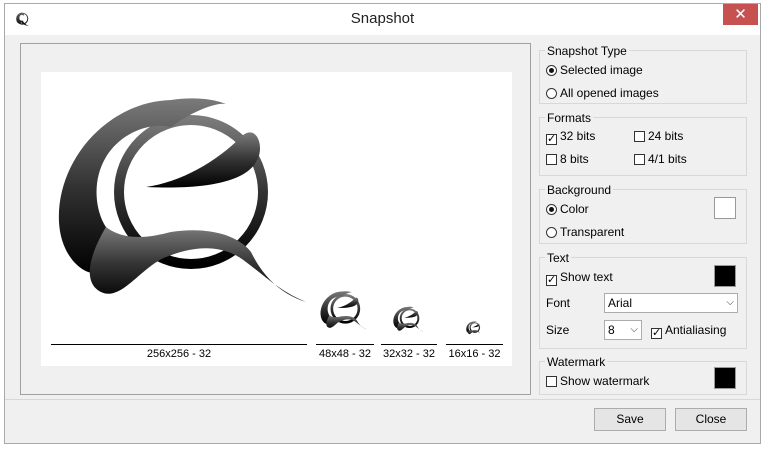 This screenshot has width=767, height=450. I want to click on checkbox-antialiasing: ✓ Antialiasing, so click(688, 331).